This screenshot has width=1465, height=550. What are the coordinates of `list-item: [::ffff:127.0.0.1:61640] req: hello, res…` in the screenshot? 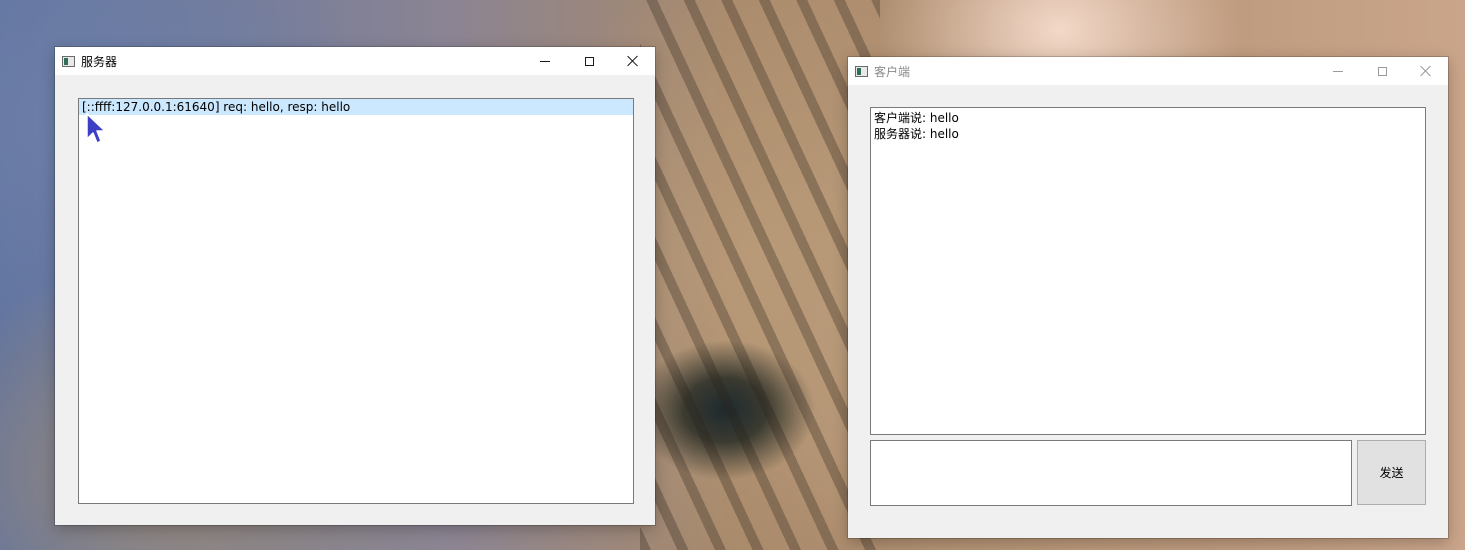 It's located at (356, 107).